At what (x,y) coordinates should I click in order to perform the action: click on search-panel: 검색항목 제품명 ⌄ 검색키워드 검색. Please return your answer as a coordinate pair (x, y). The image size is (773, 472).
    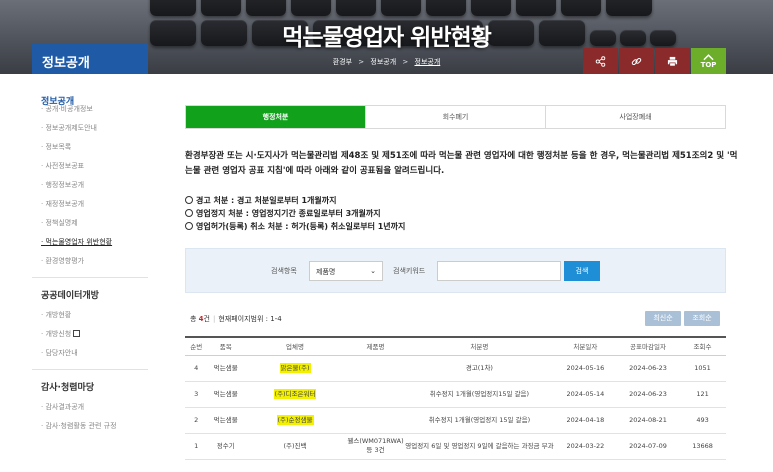
    Looking at the image, I should click on (455, 270).